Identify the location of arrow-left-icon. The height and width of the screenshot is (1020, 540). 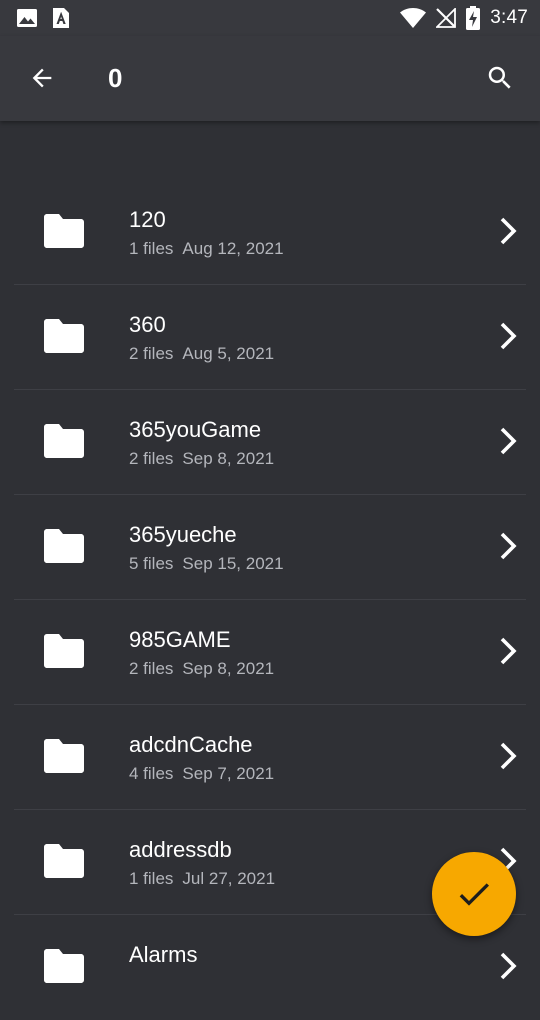
(42, 78).